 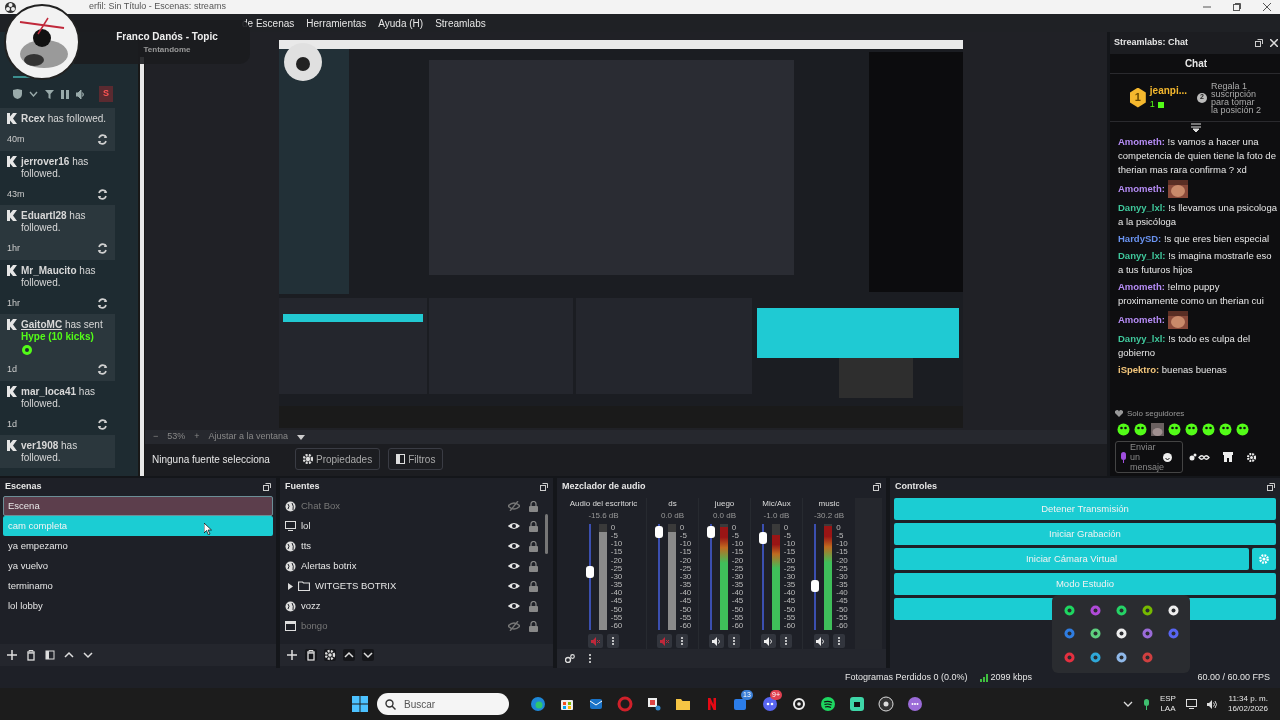 What do you see at coordinates (338, 459) in the screenshot?
I see `properties-button: Propiedades` at bounding box center [338, 459].